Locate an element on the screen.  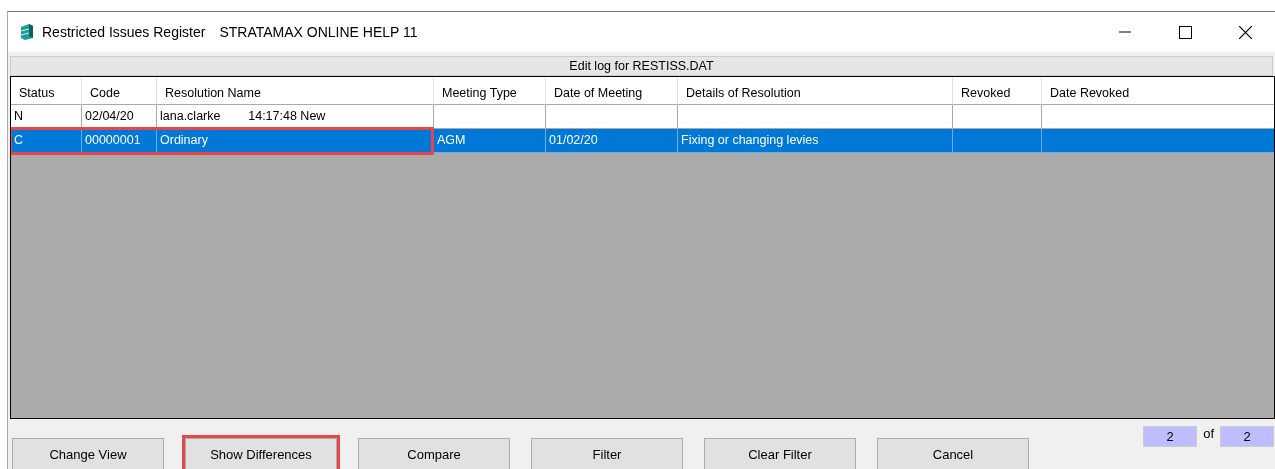
action-button: Change View is located at coordinates (88, 453).